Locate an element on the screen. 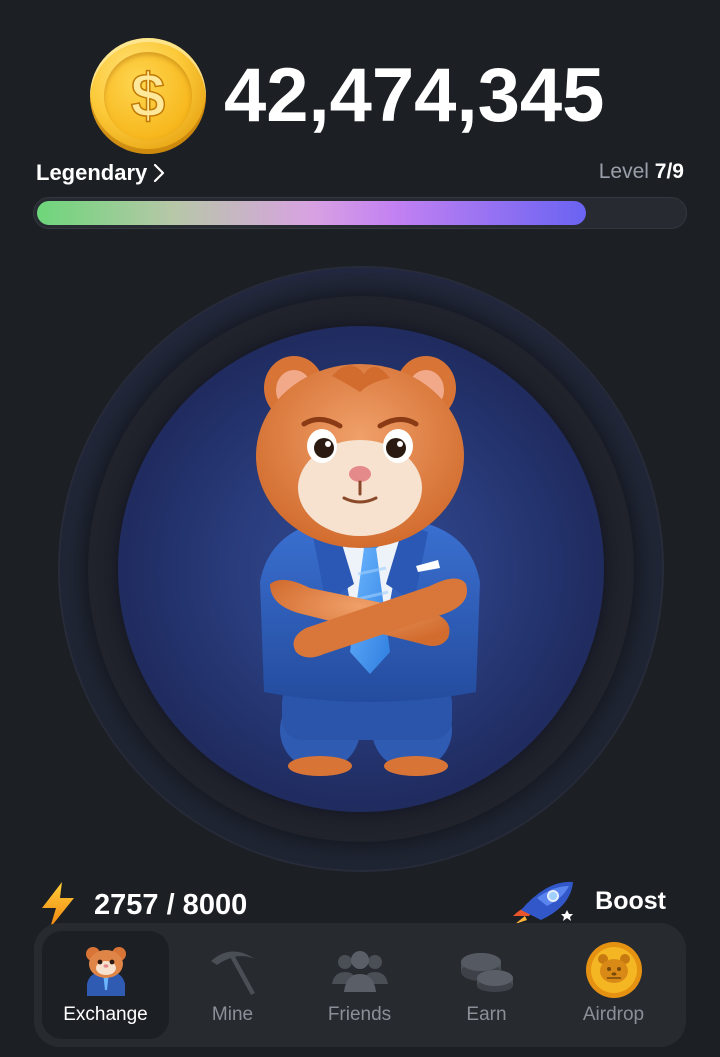 The width and height of the screenshot is (720, 1057). rocket-icon is located at coordinates (543, 902).